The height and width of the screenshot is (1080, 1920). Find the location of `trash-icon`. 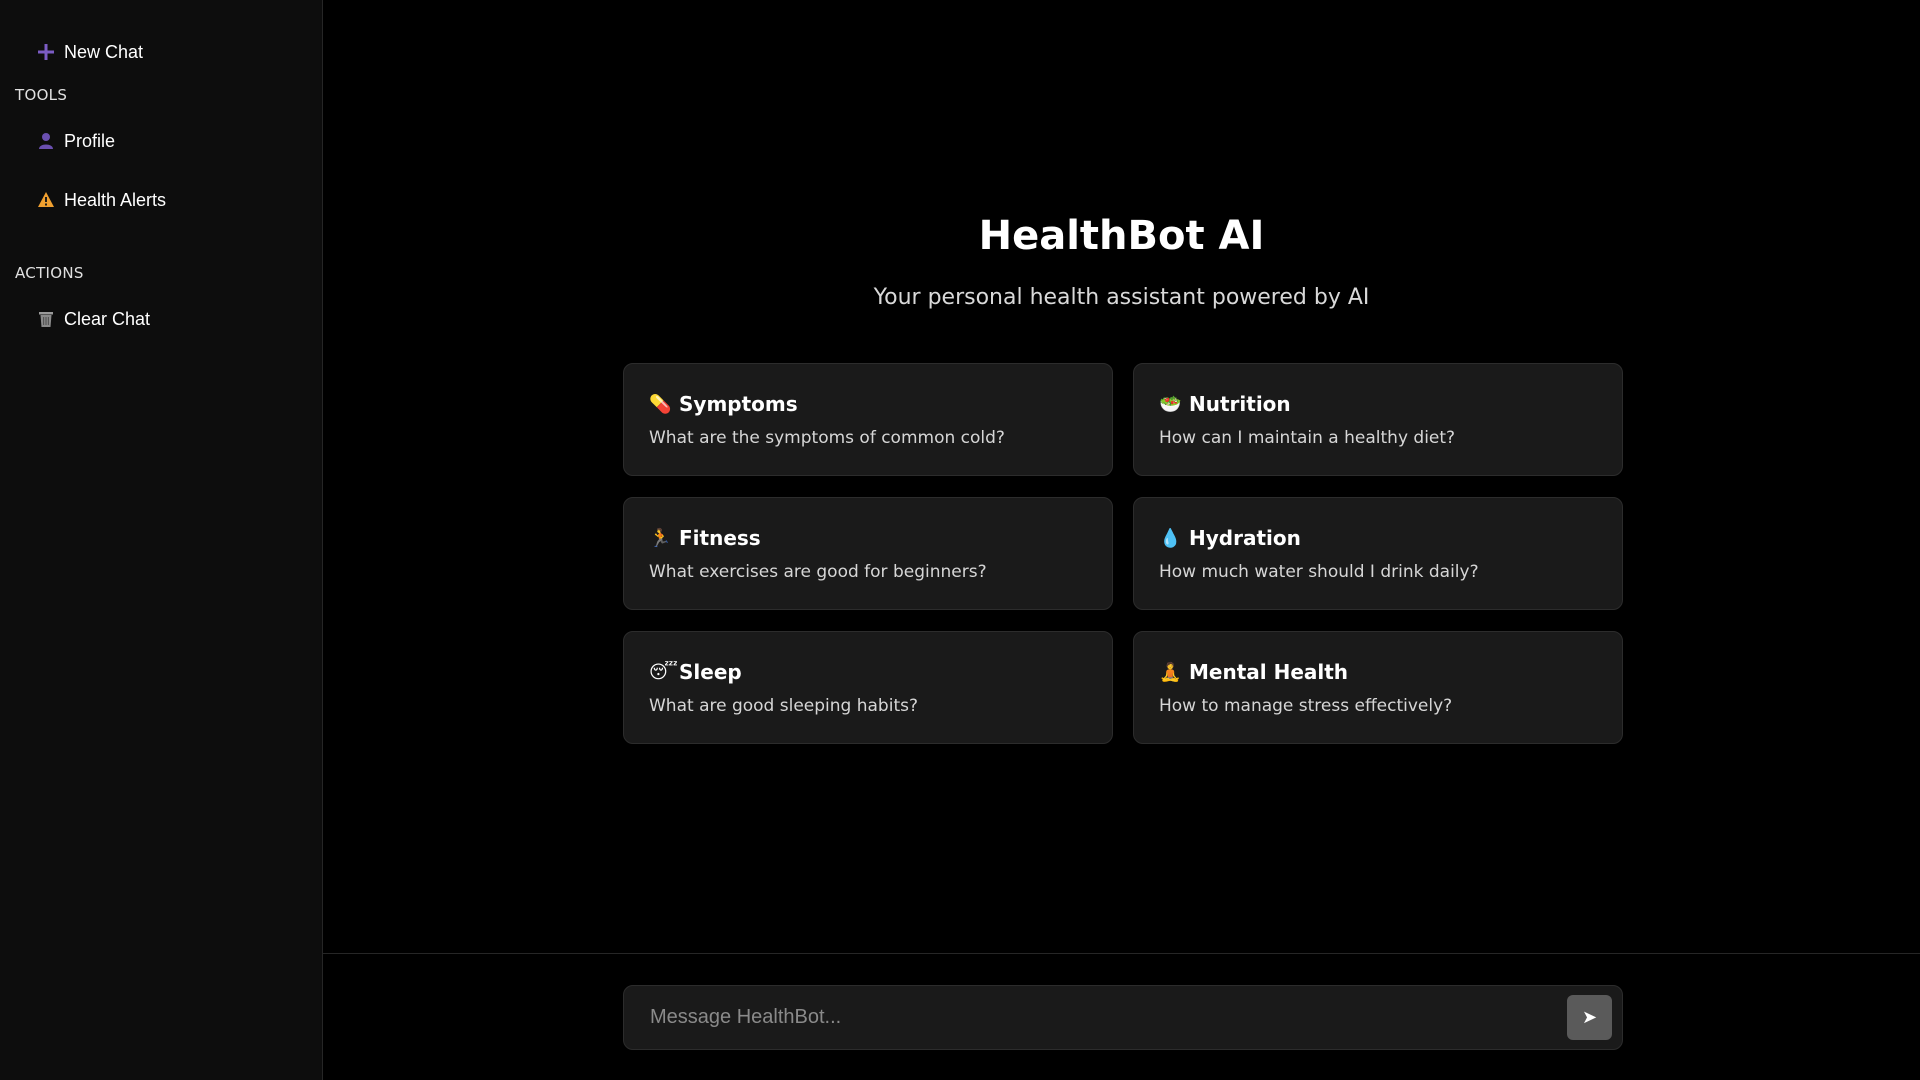

trash-icon is located at coordinates (46, 319).